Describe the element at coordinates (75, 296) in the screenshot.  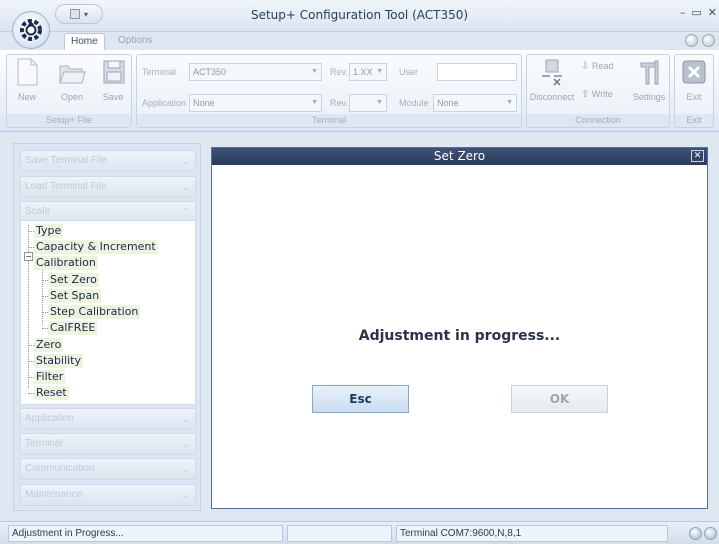
I see `tree-item-set-span: Set Span` at that location.